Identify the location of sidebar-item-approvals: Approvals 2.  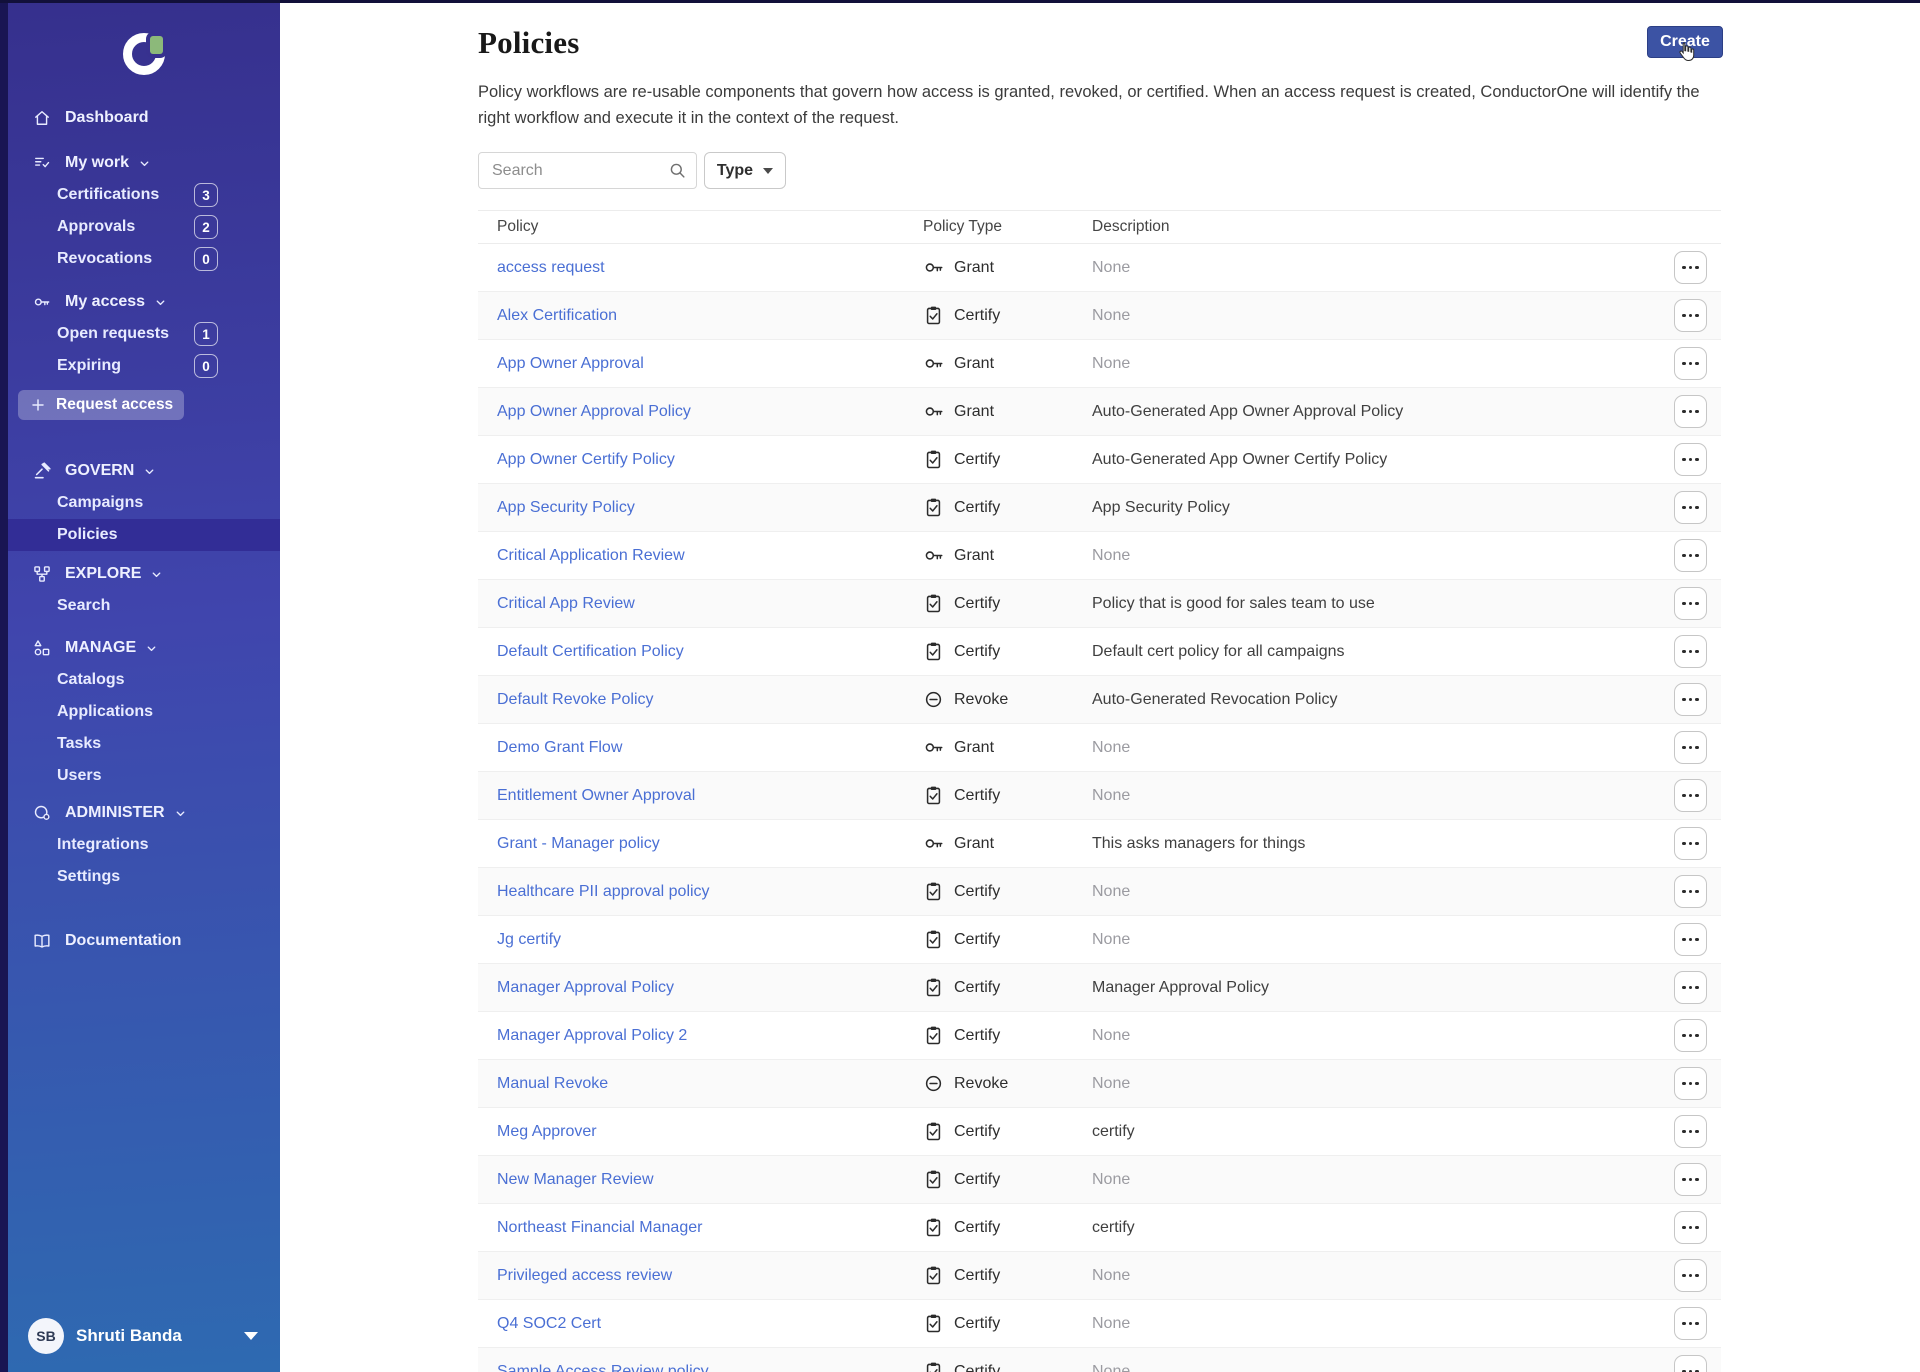
(144, 227).